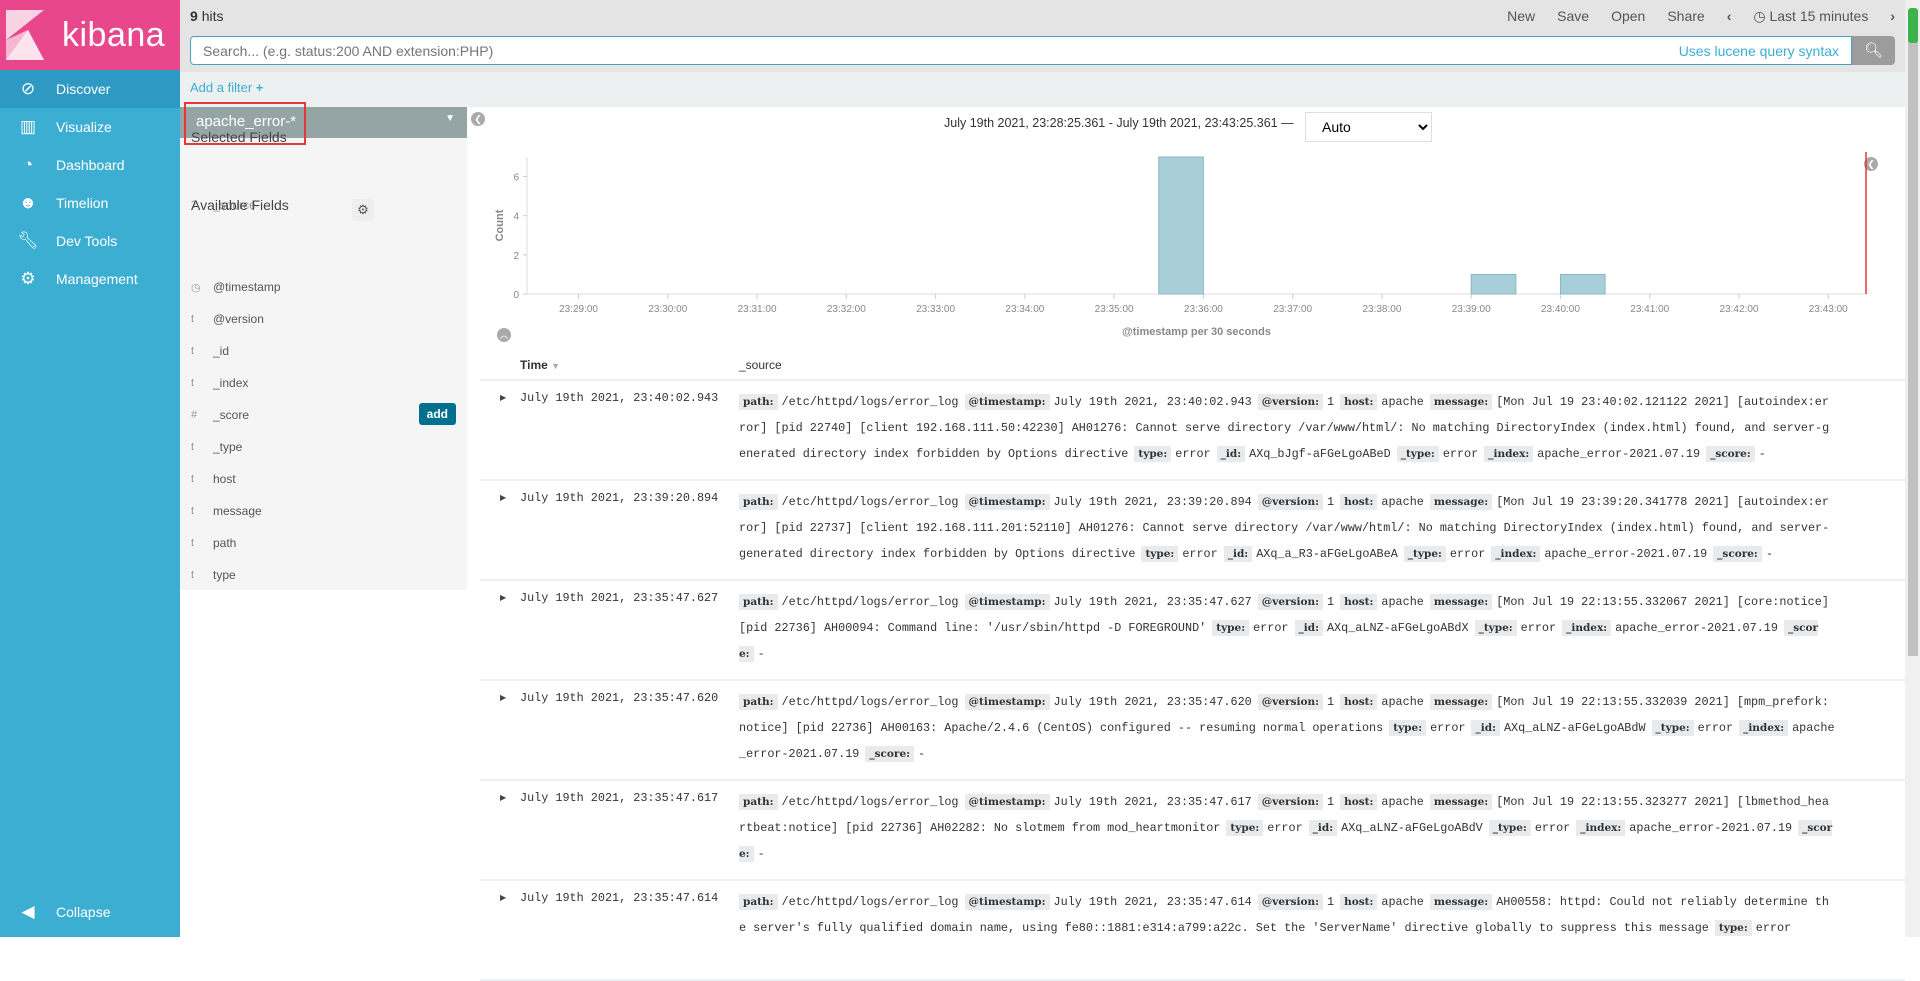 This screenshot has width=1920, height=981. What do you see at coordinates (619, 398) in the screenshot?
I see `row-time: July 19th 2021, 23:40:02.943` at bounding box center [619, 398].